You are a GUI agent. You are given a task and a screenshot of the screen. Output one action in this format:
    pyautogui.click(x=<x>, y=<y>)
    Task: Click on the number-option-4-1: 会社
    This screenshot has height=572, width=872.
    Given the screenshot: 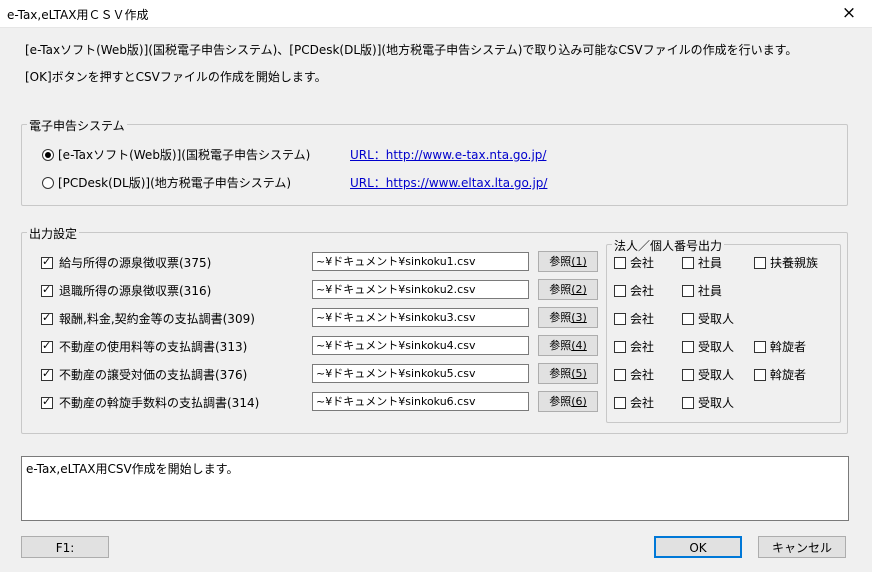 What is the action you would take?
    pyautogui.click(x=634, y=346)
    